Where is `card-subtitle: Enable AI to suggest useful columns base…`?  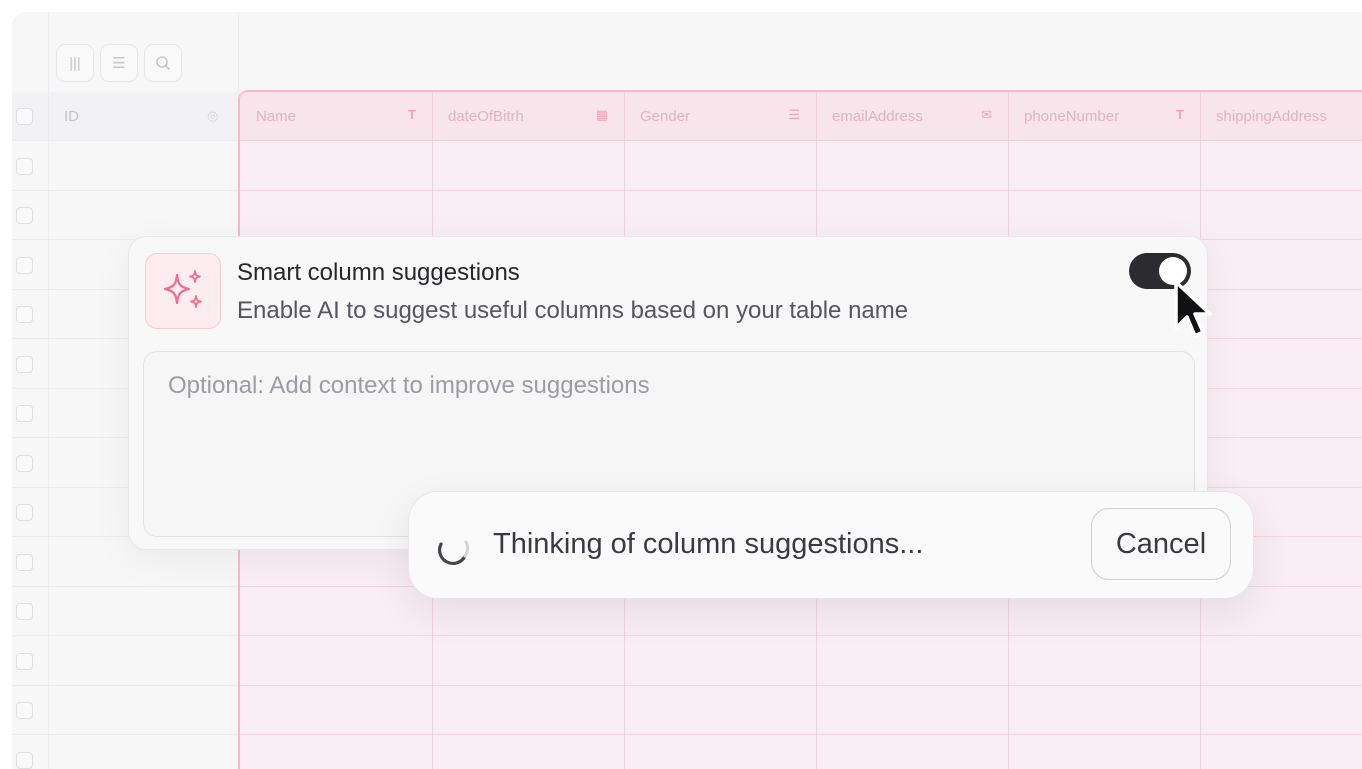 card-subtitle: Enable AI to suggest useful columns base… is located at coordinates (573, 310).